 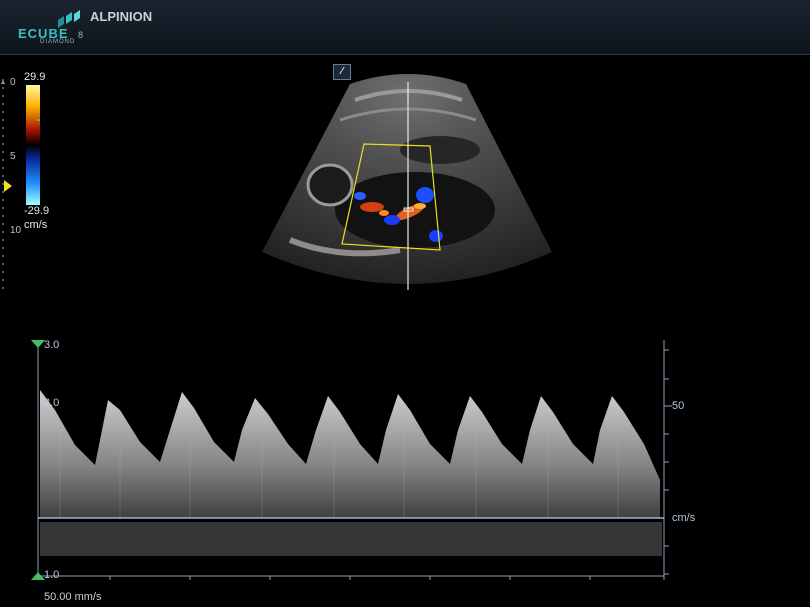 I want to click on sweep-speed: 50.00 mm/s, so click(x=73, y=597).